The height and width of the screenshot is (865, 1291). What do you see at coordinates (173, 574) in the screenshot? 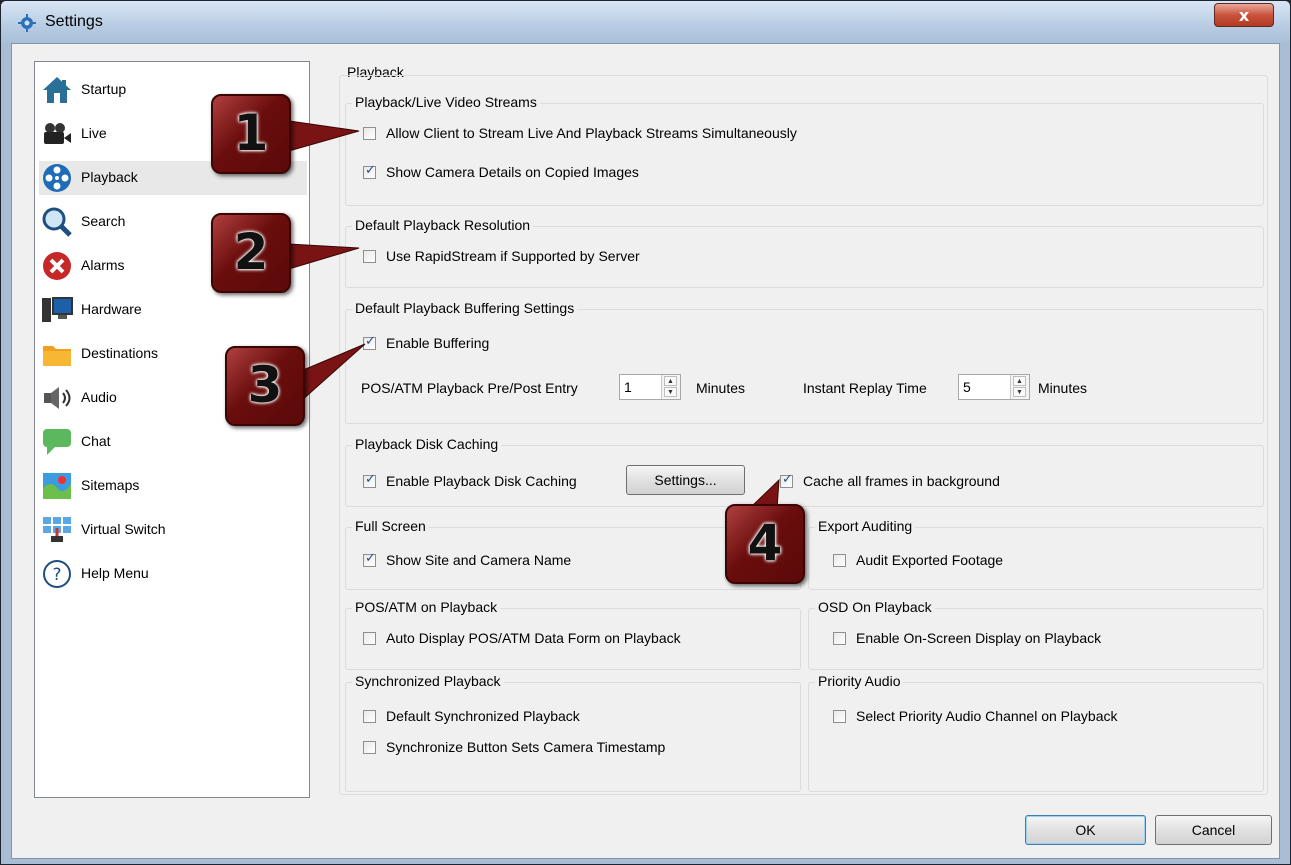
I see `sidebar-item-help-menu: ? Help Menu` at bounding box center [173, 574].